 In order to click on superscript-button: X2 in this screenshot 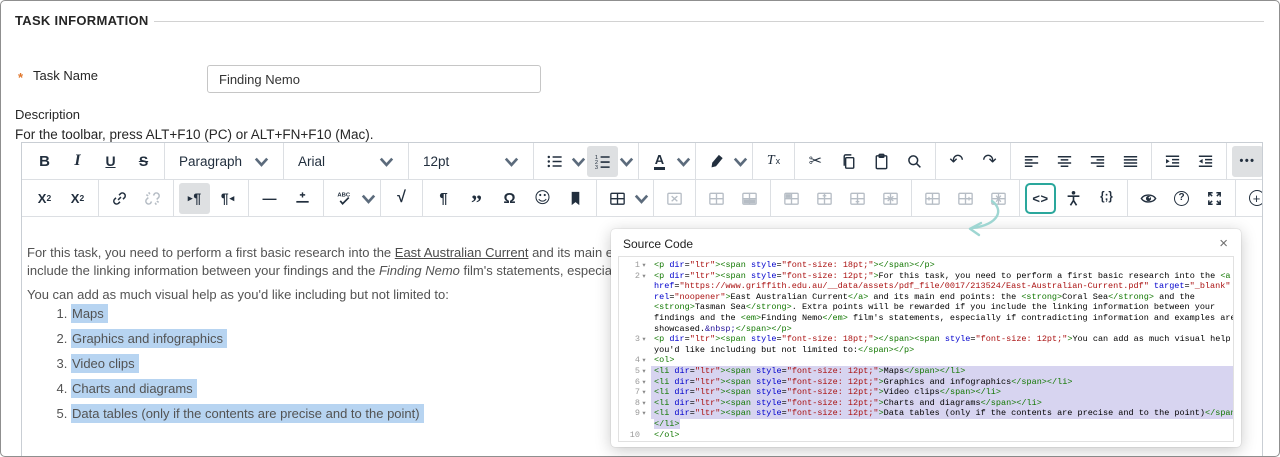, I will do `click(44, 198)`.